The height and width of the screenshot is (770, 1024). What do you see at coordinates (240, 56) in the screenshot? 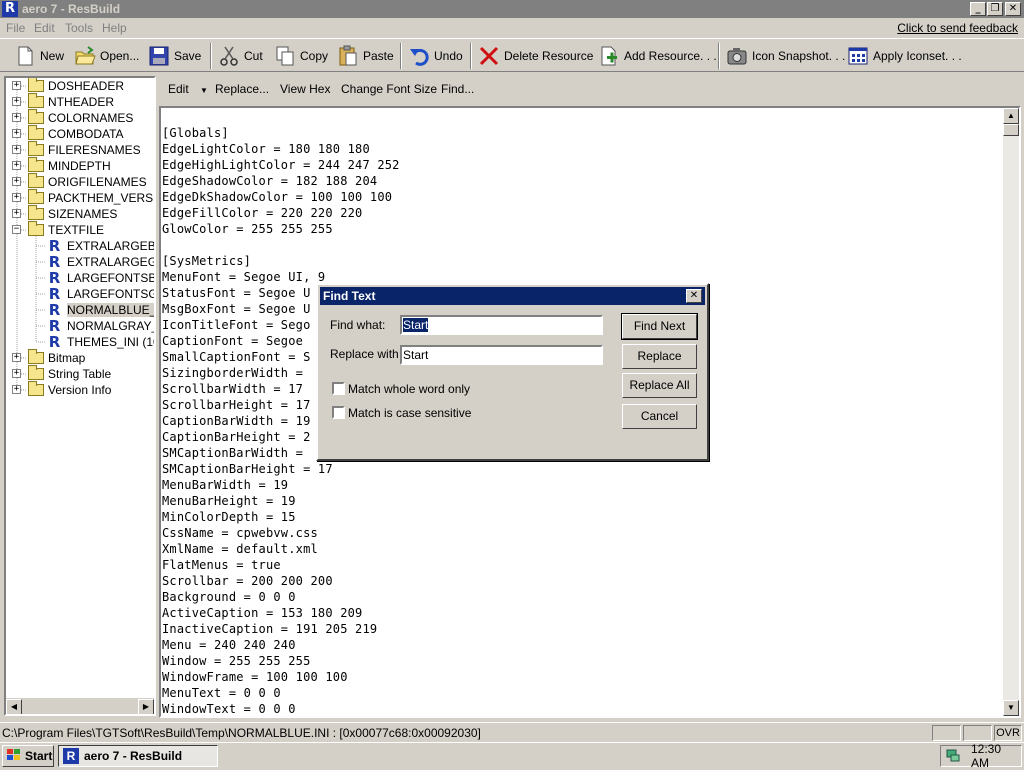
I see `cut-button: Cut` at bounding box center [240, 56].